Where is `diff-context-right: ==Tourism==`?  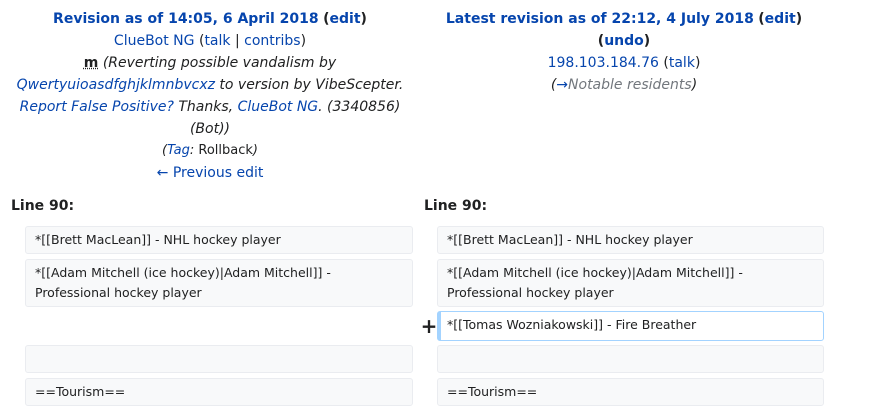
diff-context-right: ==Tourism== is located at coordinates (630, 392).